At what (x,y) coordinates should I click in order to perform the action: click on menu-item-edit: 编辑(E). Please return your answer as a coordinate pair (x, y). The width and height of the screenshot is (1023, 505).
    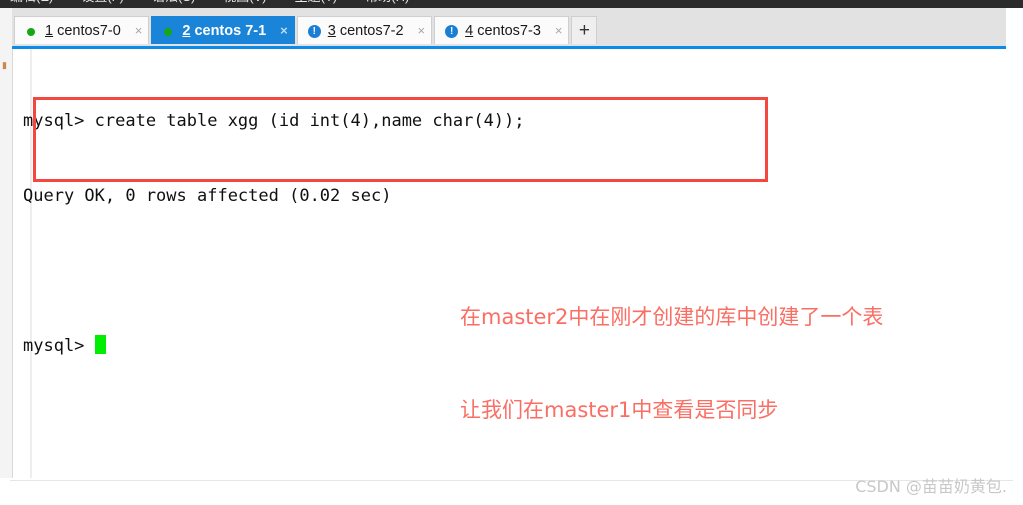
    Looking at the image, I should click on (31, 2).